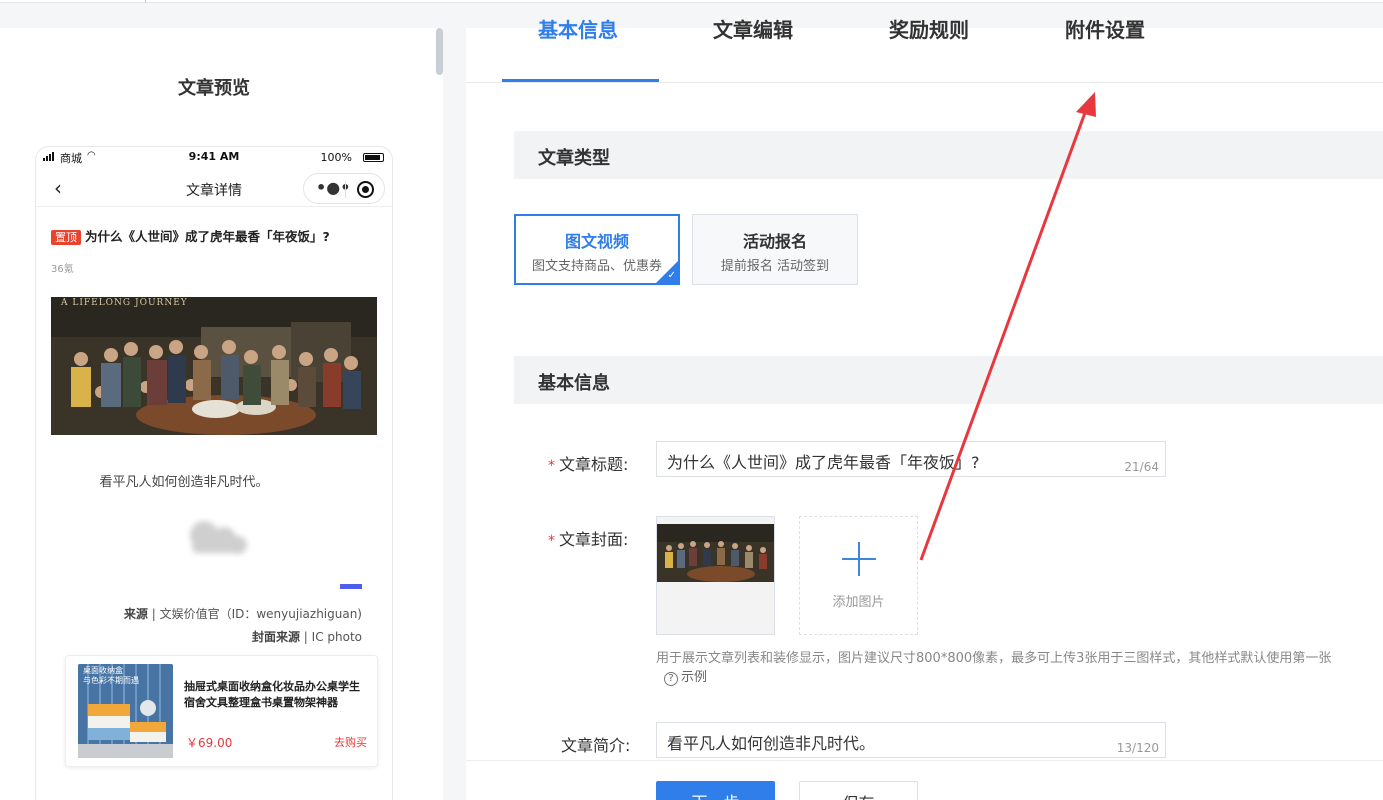 This screenshot has width=1383, height=800. Describe the element at coordinates (596, 266) in the screenshot. I see `type-card-subtitle: 图文支持商品、优惠券` at that location.